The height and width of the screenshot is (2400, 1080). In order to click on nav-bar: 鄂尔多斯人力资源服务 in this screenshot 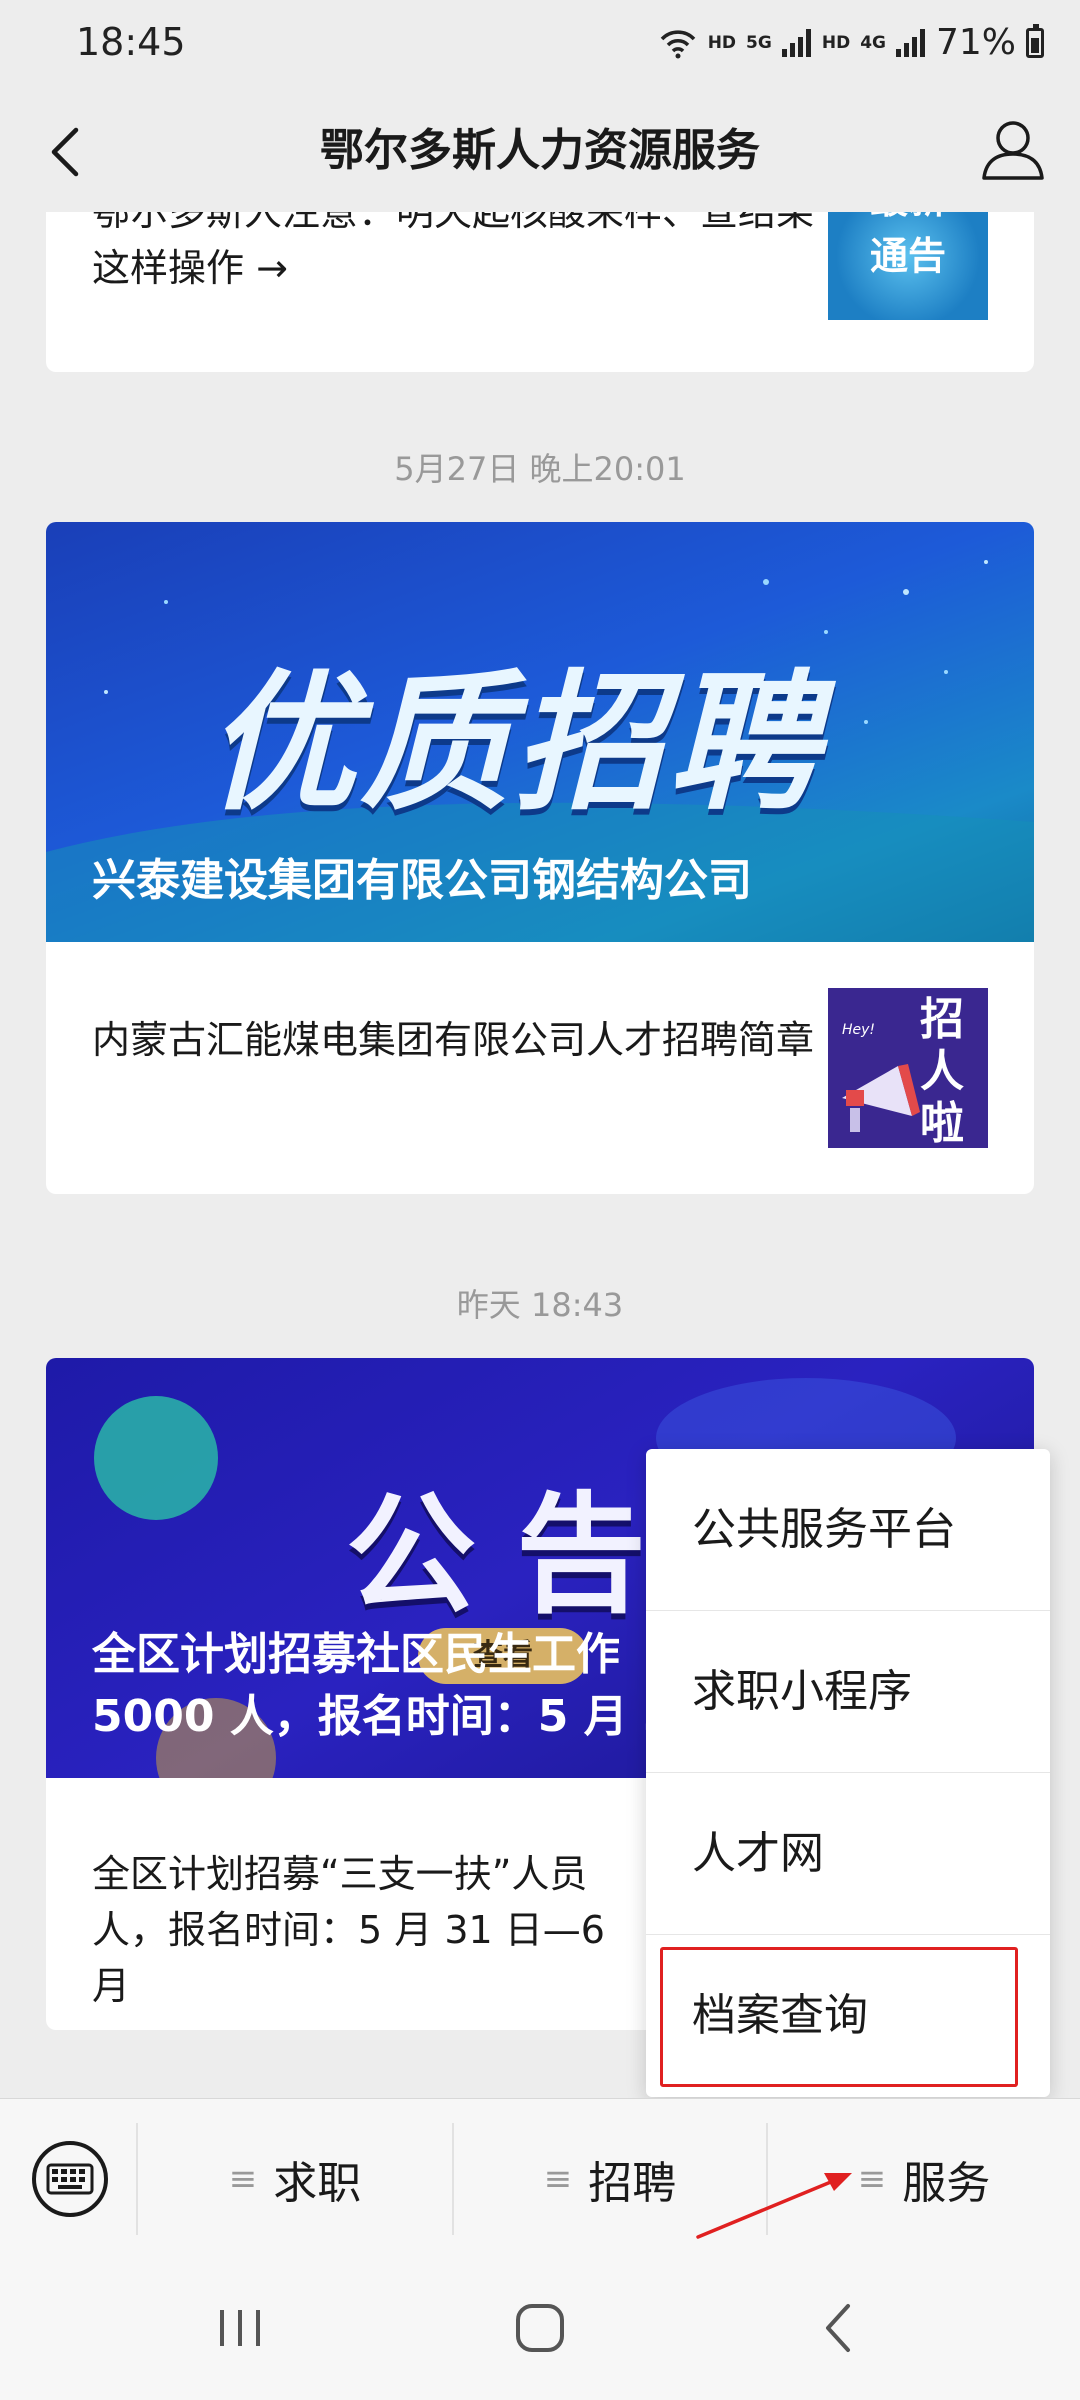, I will do `click(540, 152)`.